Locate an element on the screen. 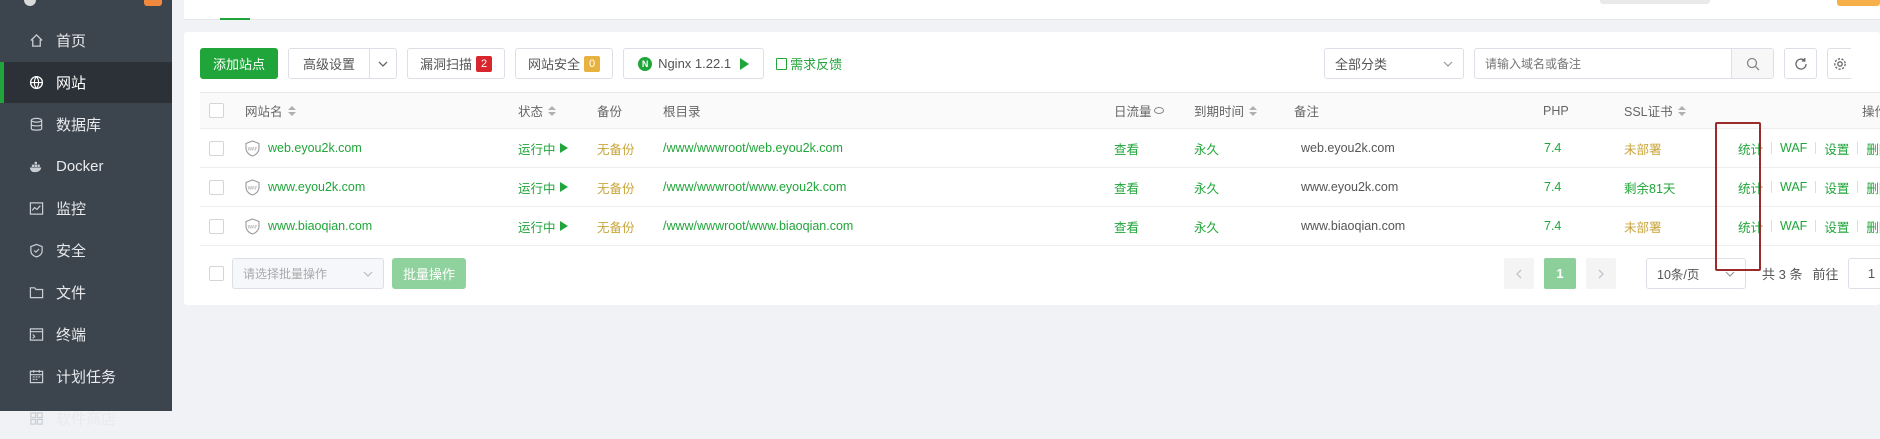 This screenshot has height=439, width=1880. eye-icon is located at coordinates (1158, 110).